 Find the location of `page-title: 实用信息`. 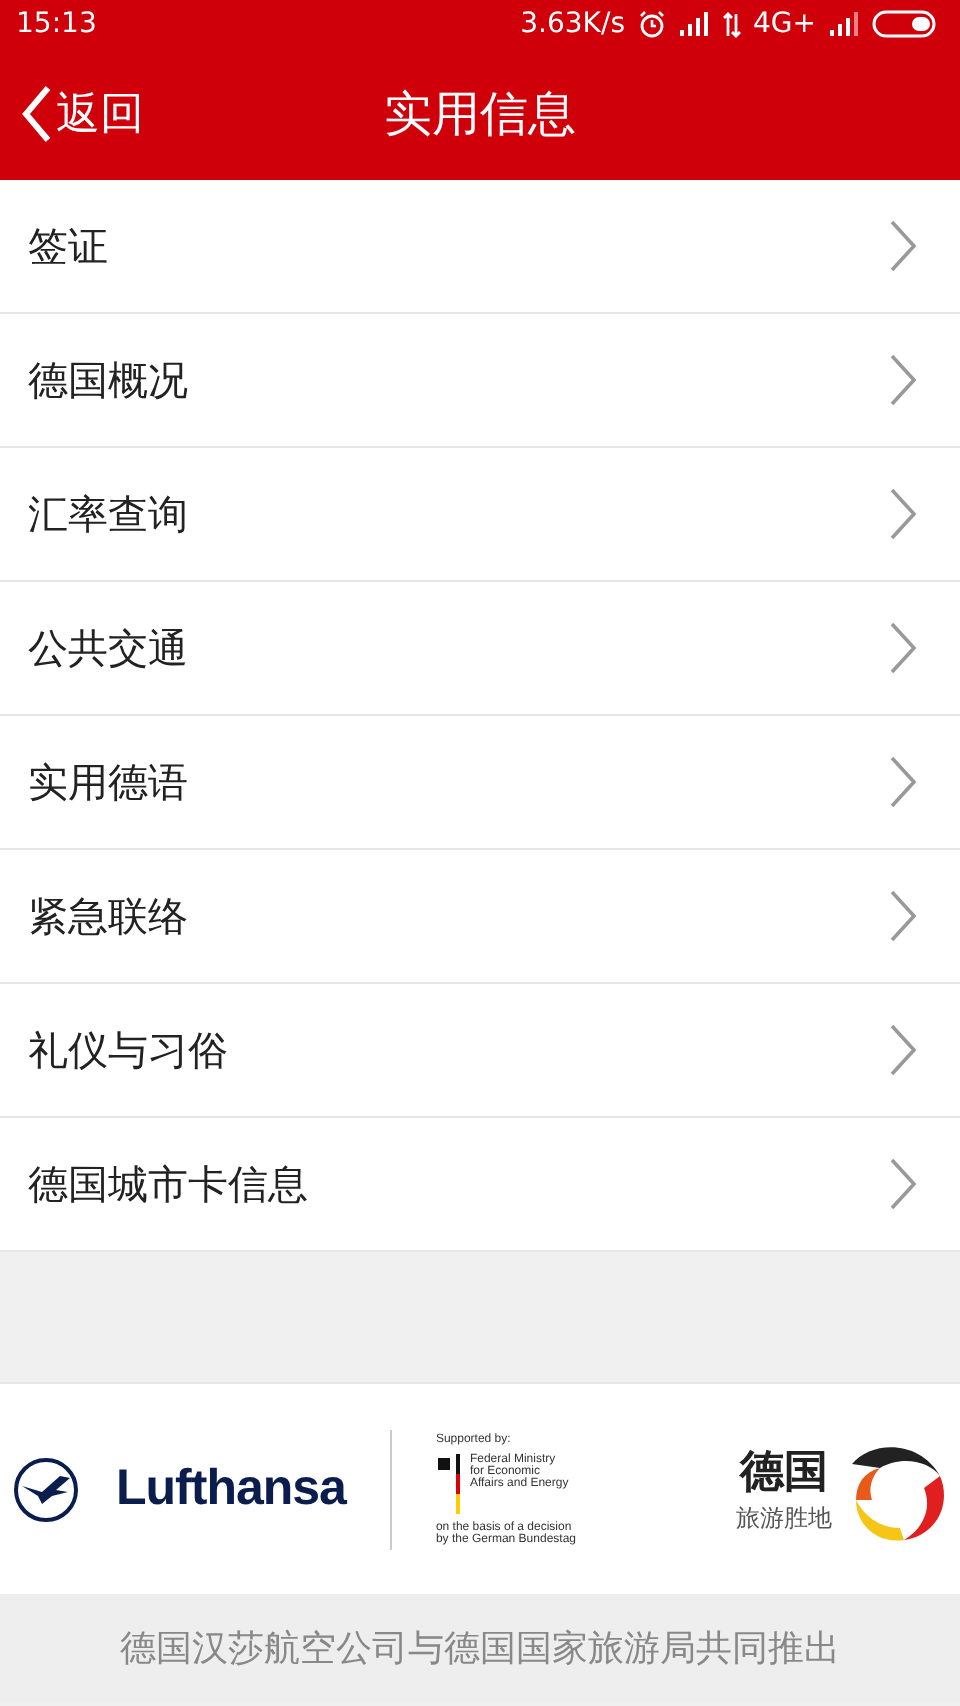

page-title: 实用信息 is located at coordinates (480, 115).